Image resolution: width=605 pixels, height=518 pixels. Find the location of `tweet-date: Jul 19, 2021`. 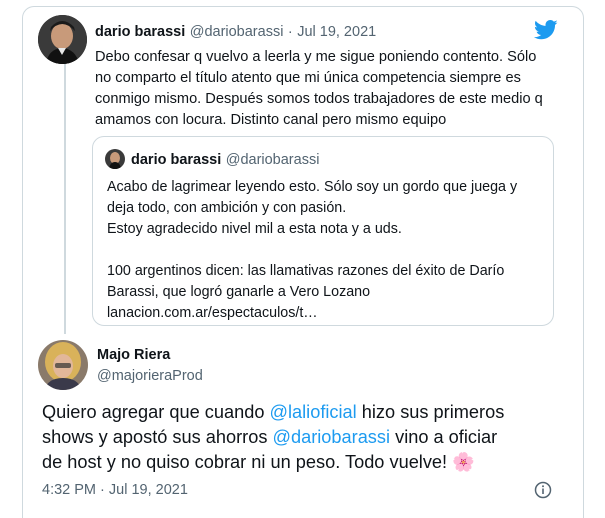

tweet-date: Jul 19, 2021 is located at coordinates (148, 490).